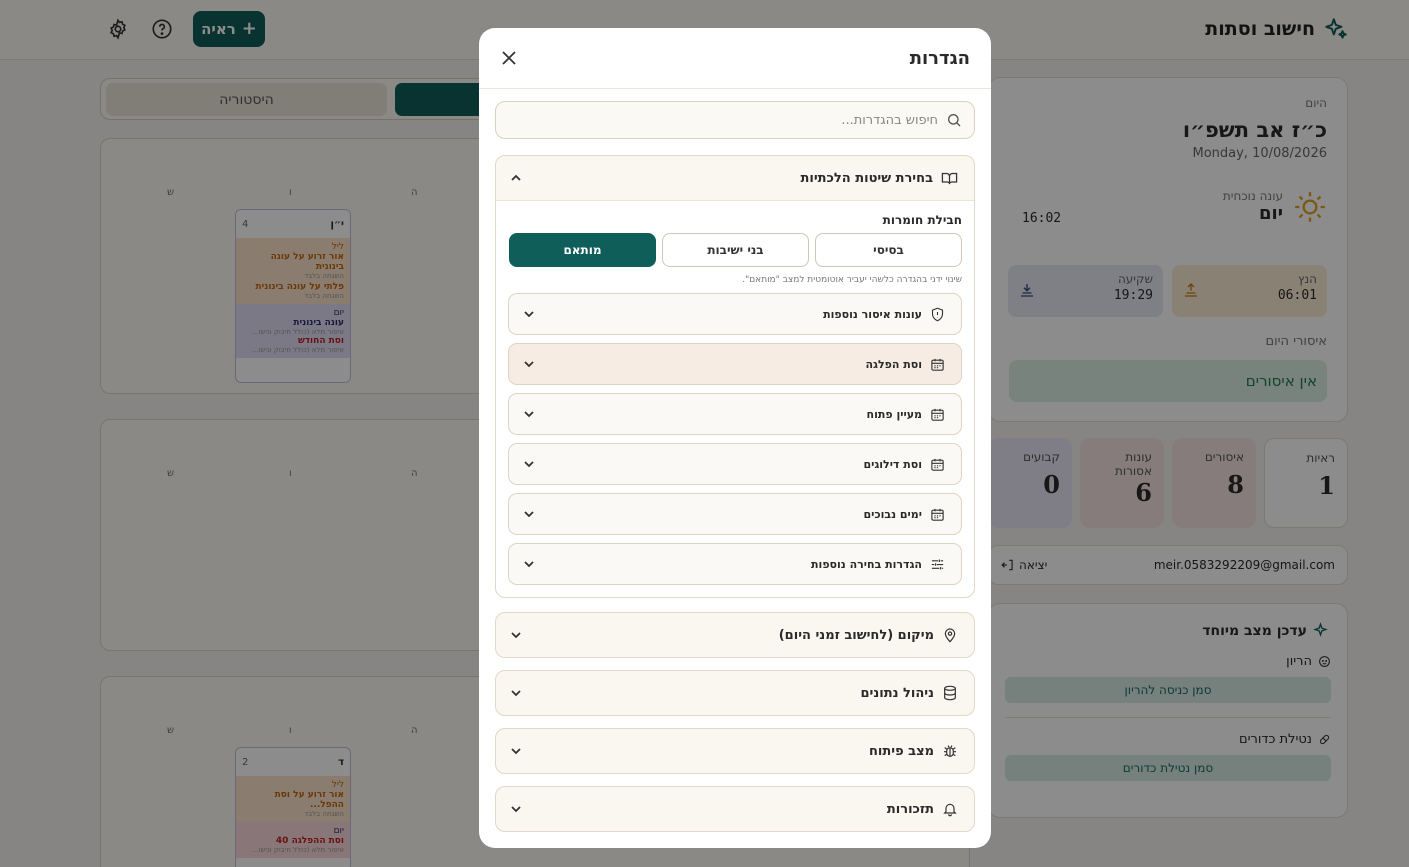 Image resolution: width=1409 pixels, height=867 pixels. Describe the element at coordinates (735, 364) in the screenshot. I see `accordion-veset-haflaga: וסת הפלגה` at that location.